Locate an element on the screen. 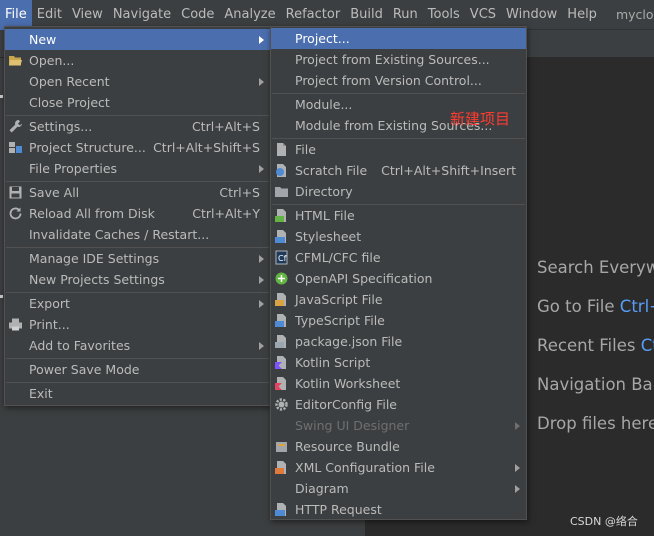 Image resolution: width=654 pixels, height=536 pixels. menu-item-label: TypeScript File is located at coordinates (340, 320).